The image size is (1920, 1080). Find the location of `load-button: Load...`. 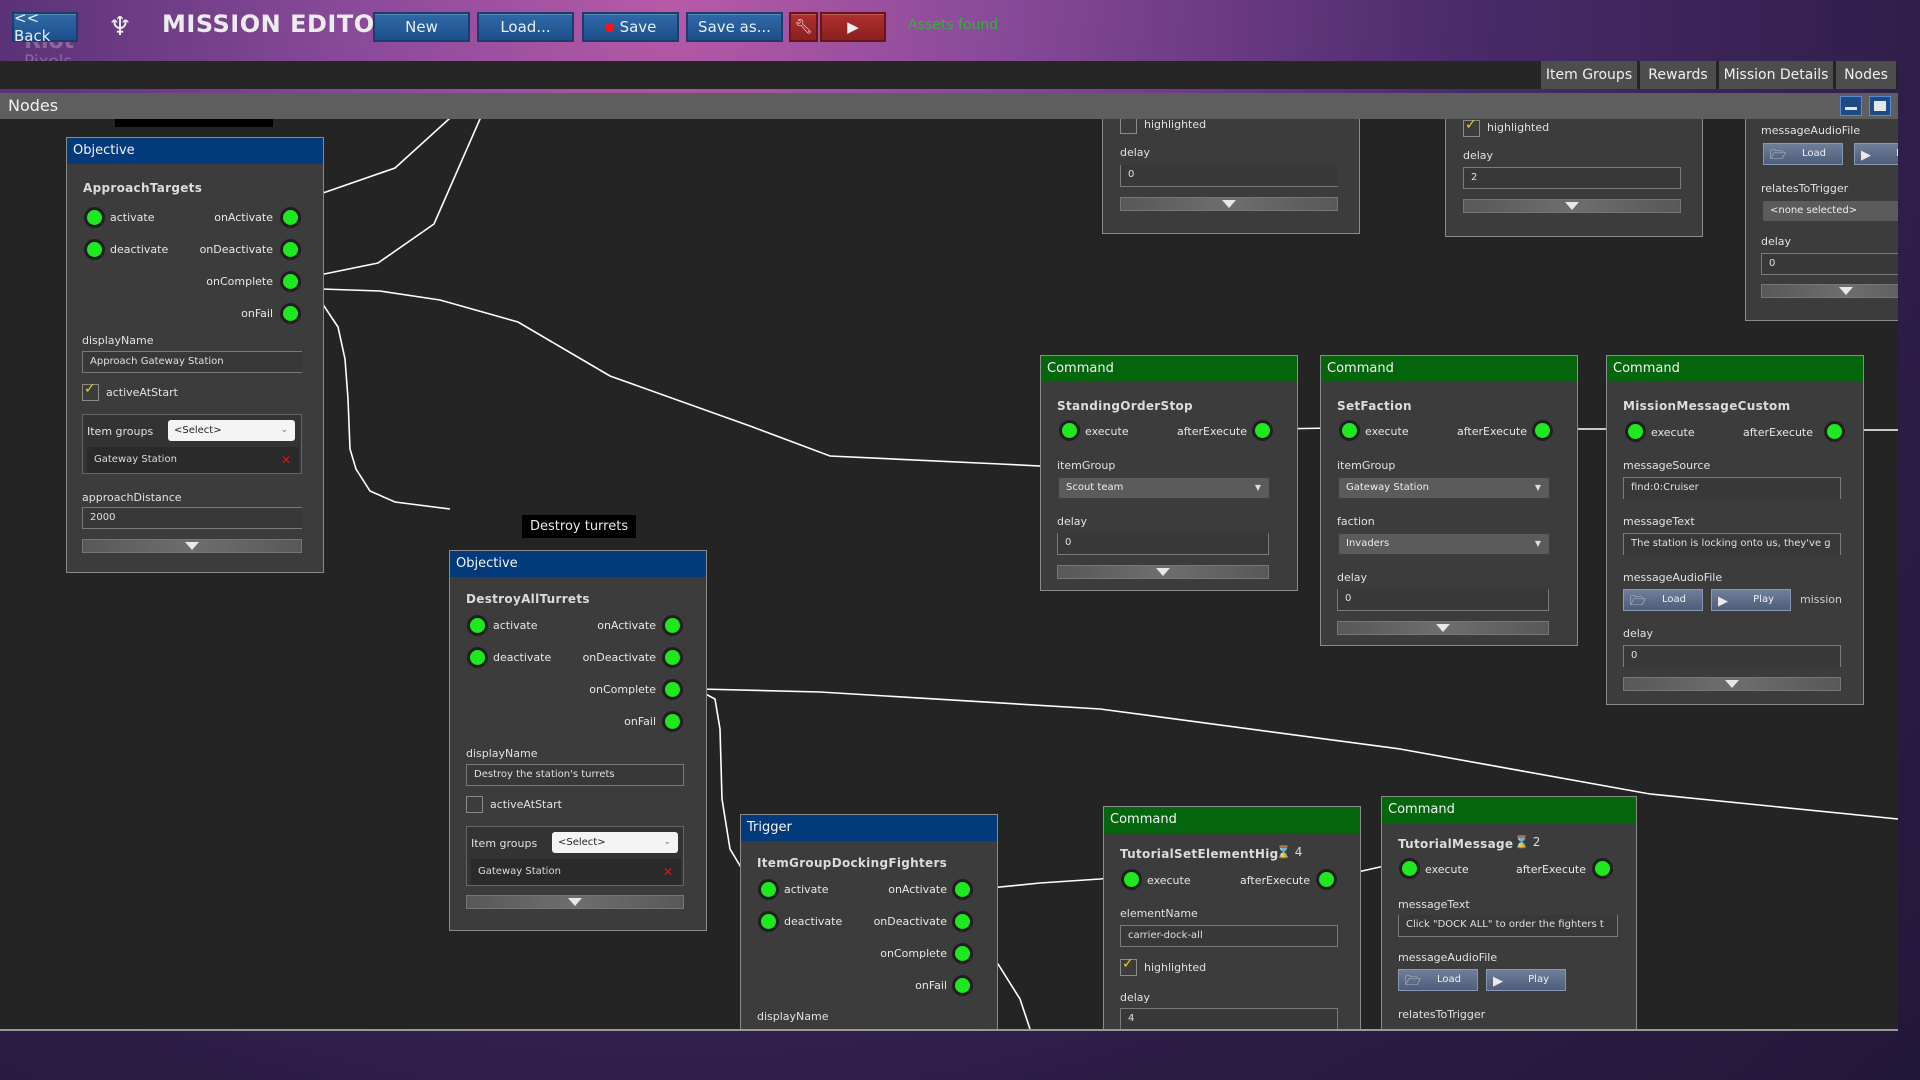

load-button: Load... is located at coordinates (525, 27).